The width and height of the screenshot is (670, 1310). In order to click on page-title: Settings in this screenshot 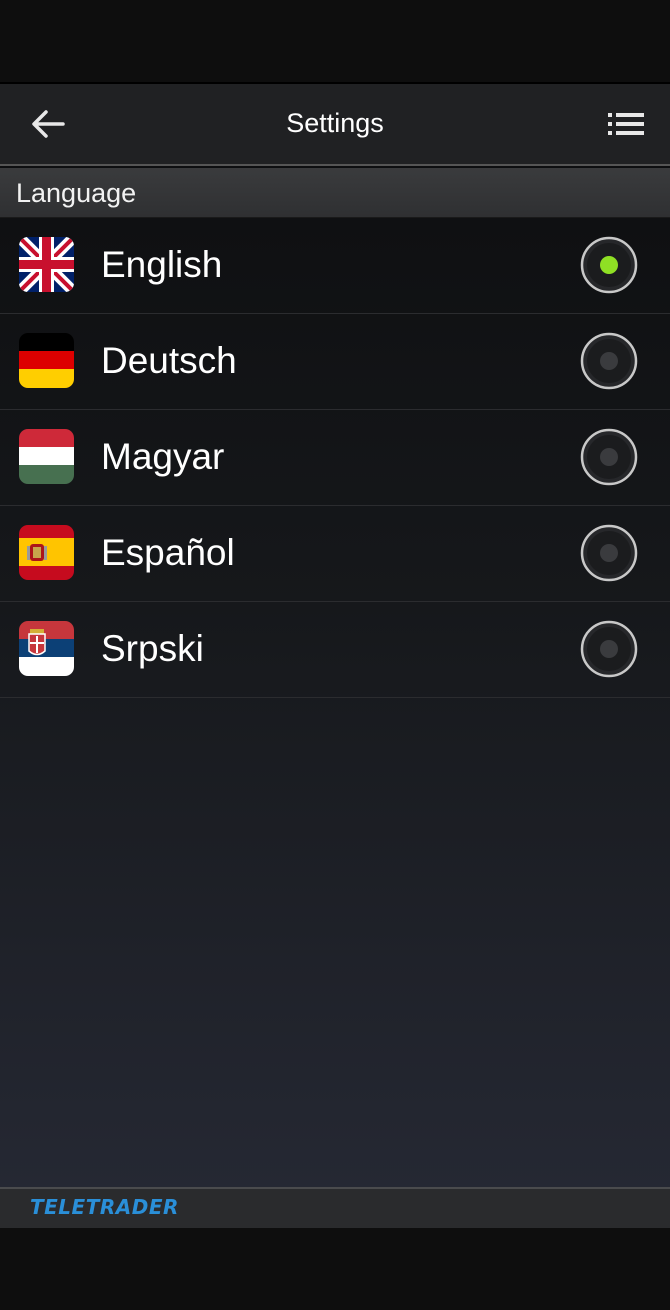, I will do `click(335, 123)`.